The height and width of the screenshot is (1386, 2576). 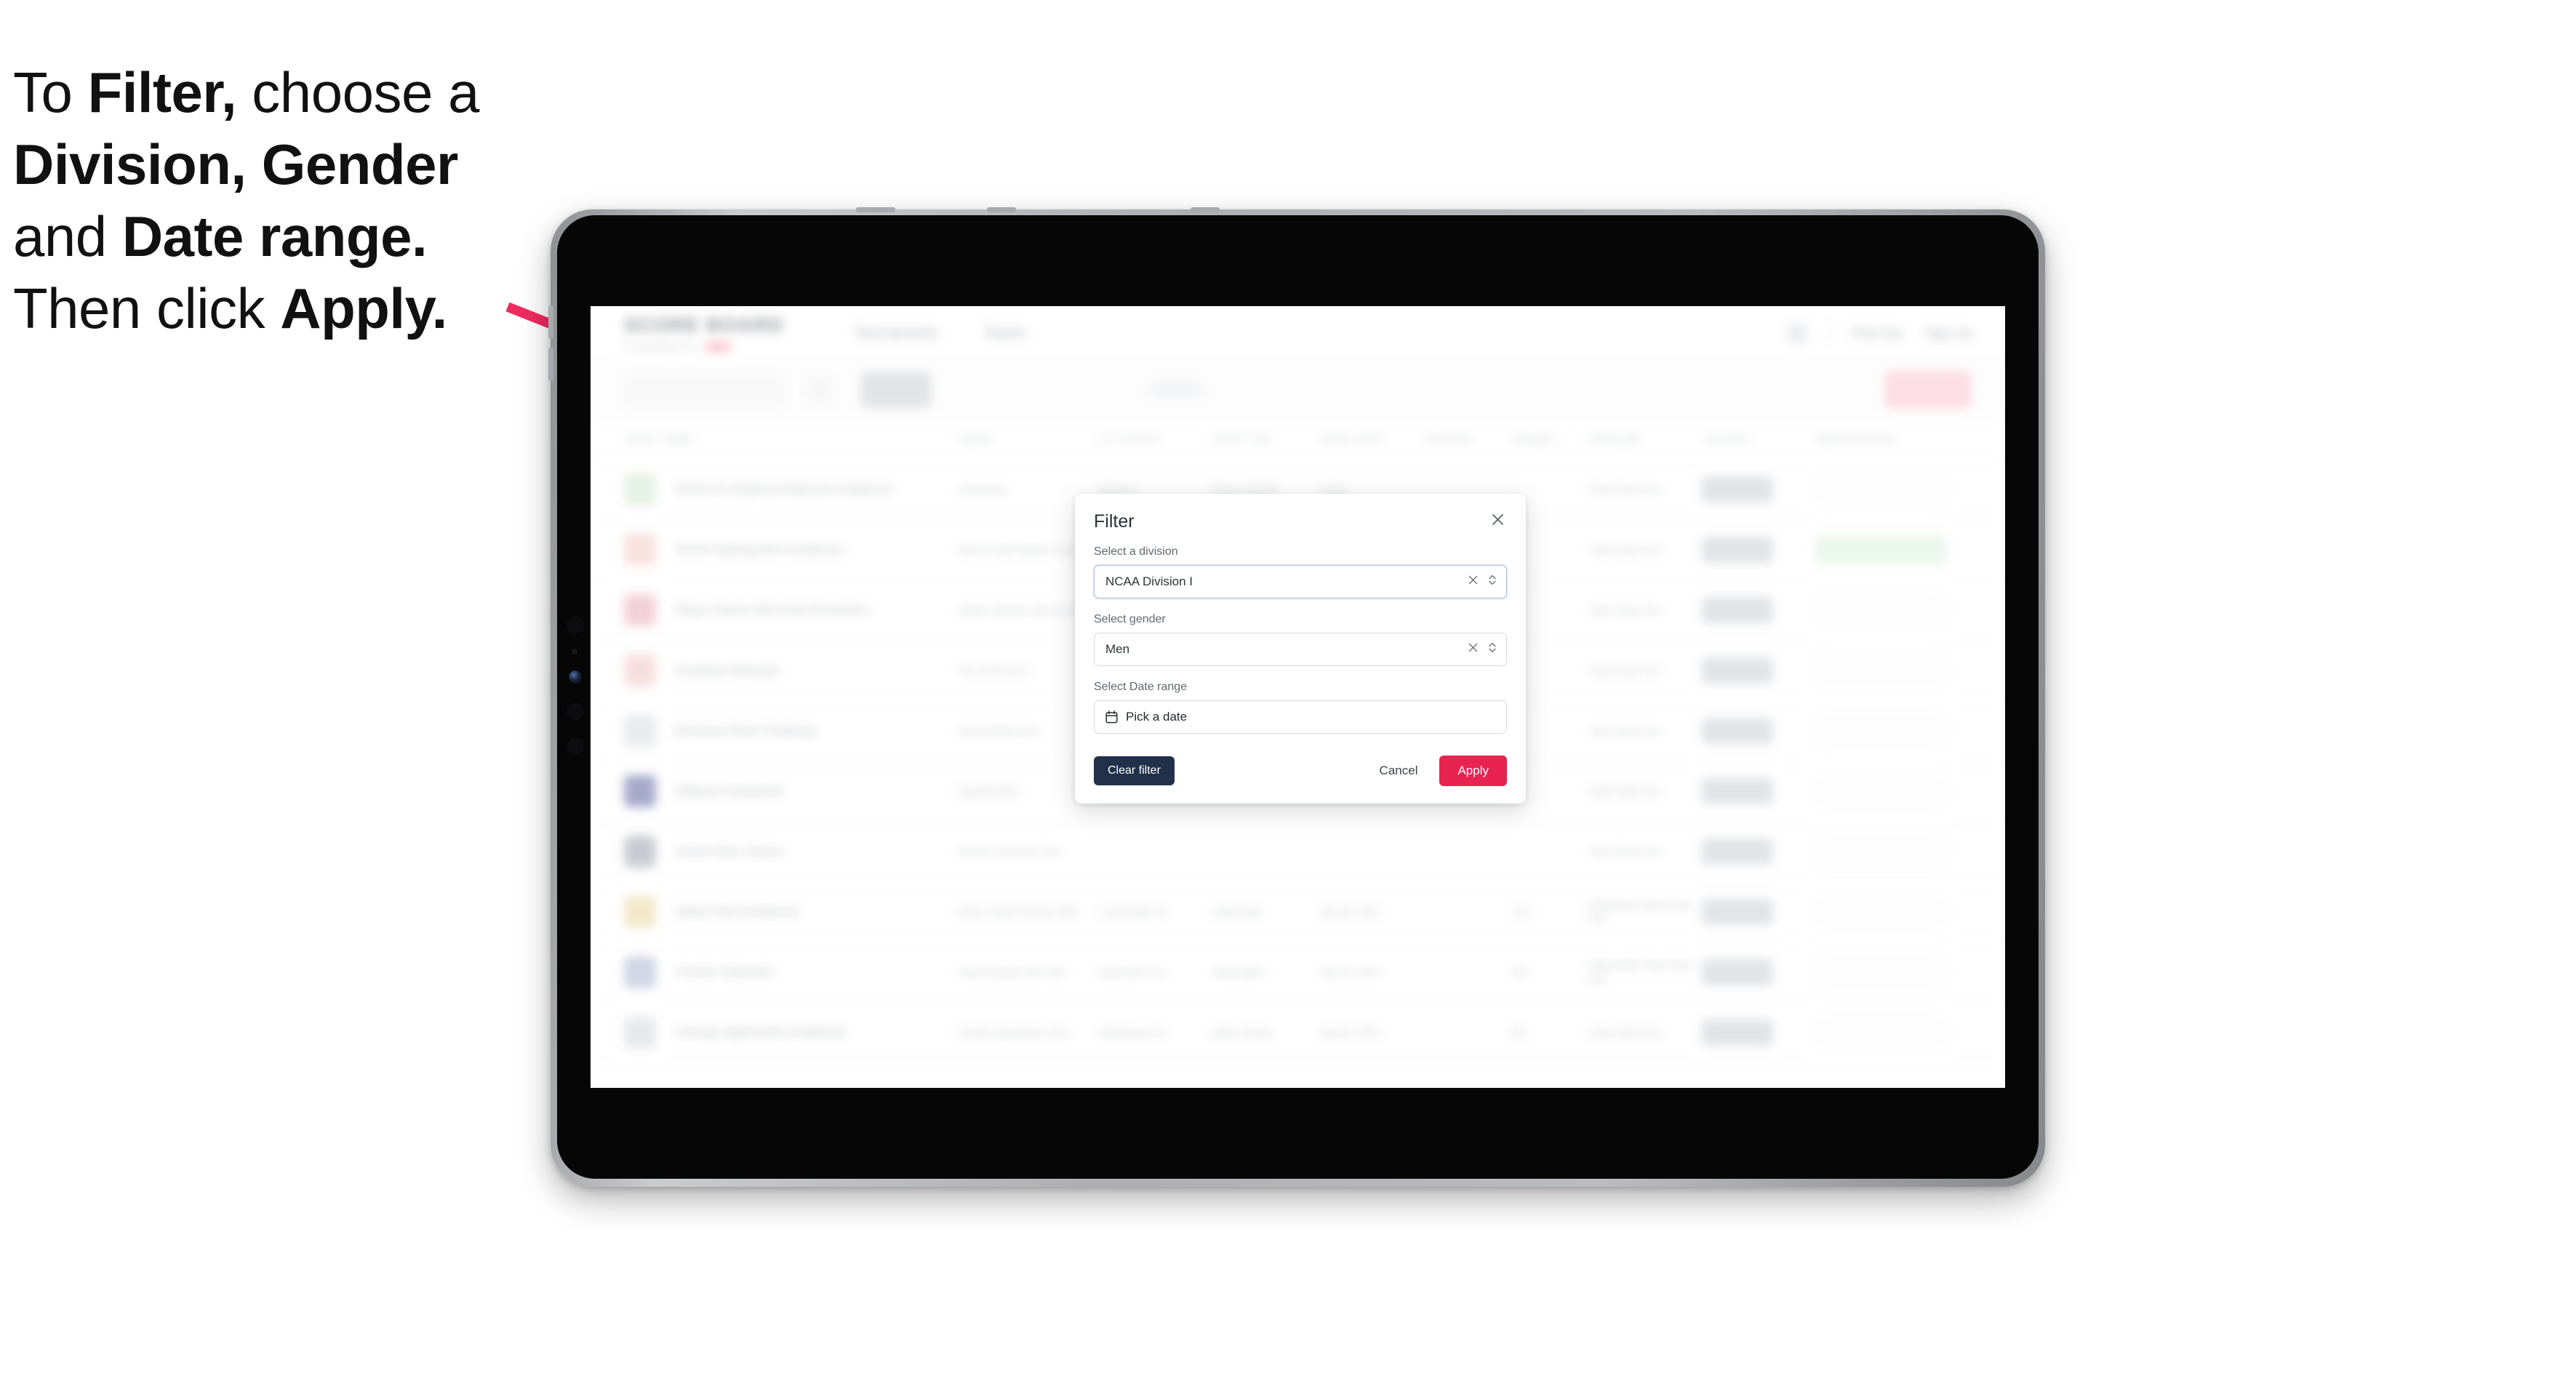 What do you see at coordinates (1114, 522) in the screenshot?
I see `dialog-title: Filter` at bounding box center [1114, 522].